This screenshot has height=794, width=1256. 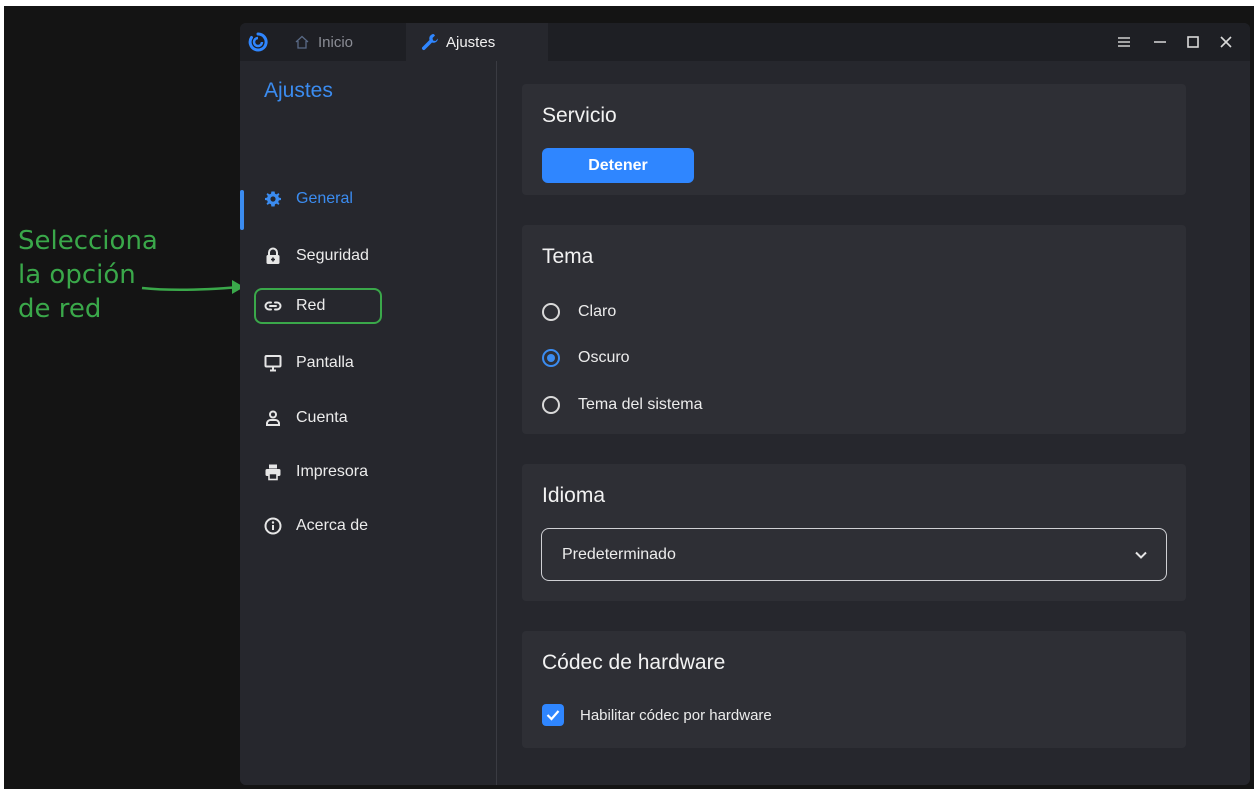 What do you see at coordinates (325, 362) in the screenshot?
I see `sidebar-item-label: Pantalla` at bounding box center [325, 362].